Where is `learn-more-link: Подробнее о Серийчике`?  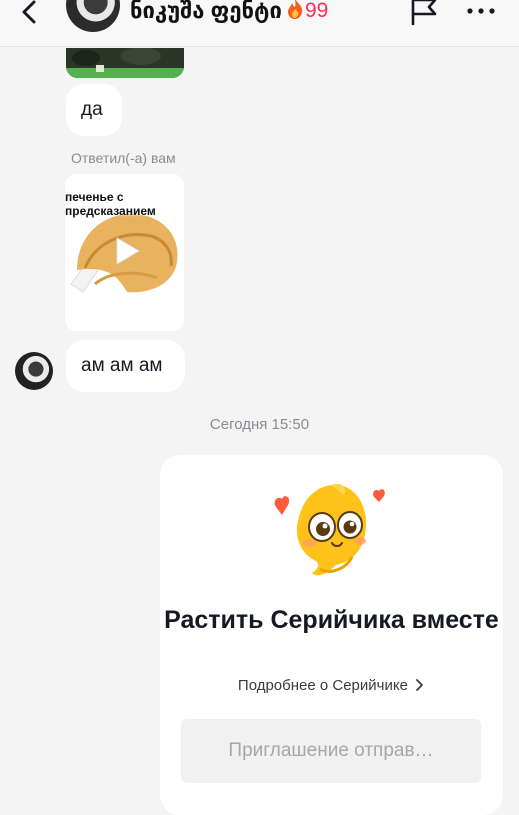
learn-more-link: Подробнее о Серийчике is located at coordinates (331, 685).